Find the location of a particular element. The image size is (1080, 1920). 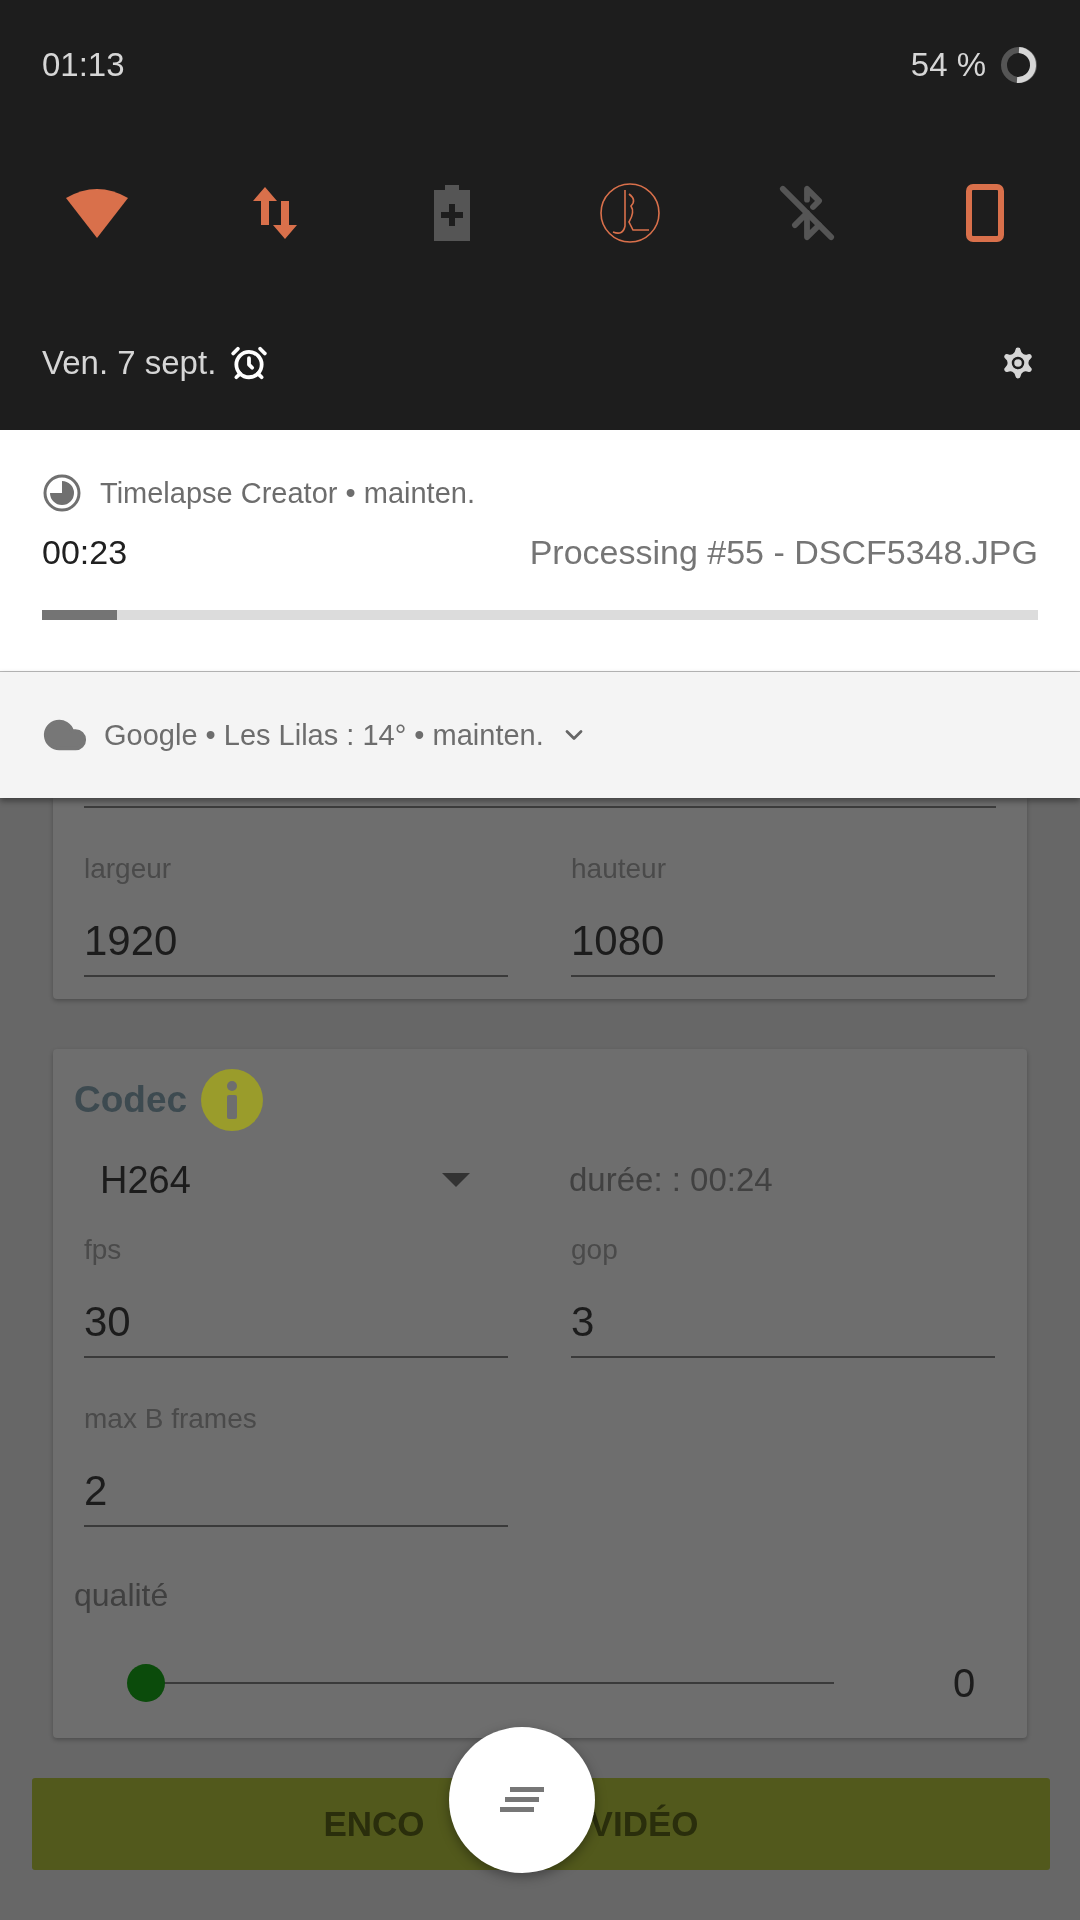

sketch-circle-icon is located at coordinates (629, 212).